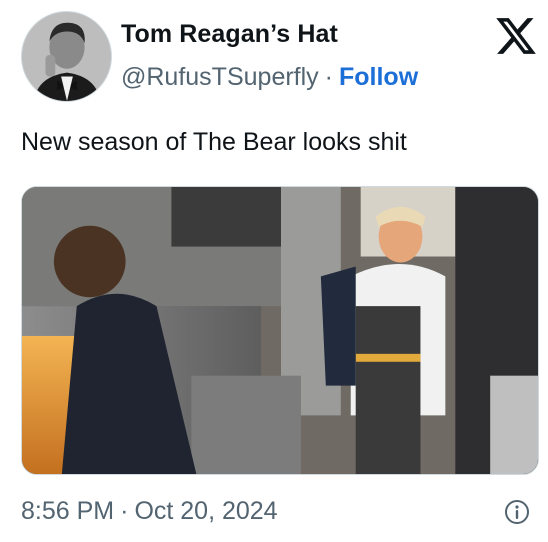 This screenshot has width=548, height=542. What do you see at coordinates (68, 511) in the screenshot?
I see `tweet-time: 8:56 PM` at bounding box center [68, 511].